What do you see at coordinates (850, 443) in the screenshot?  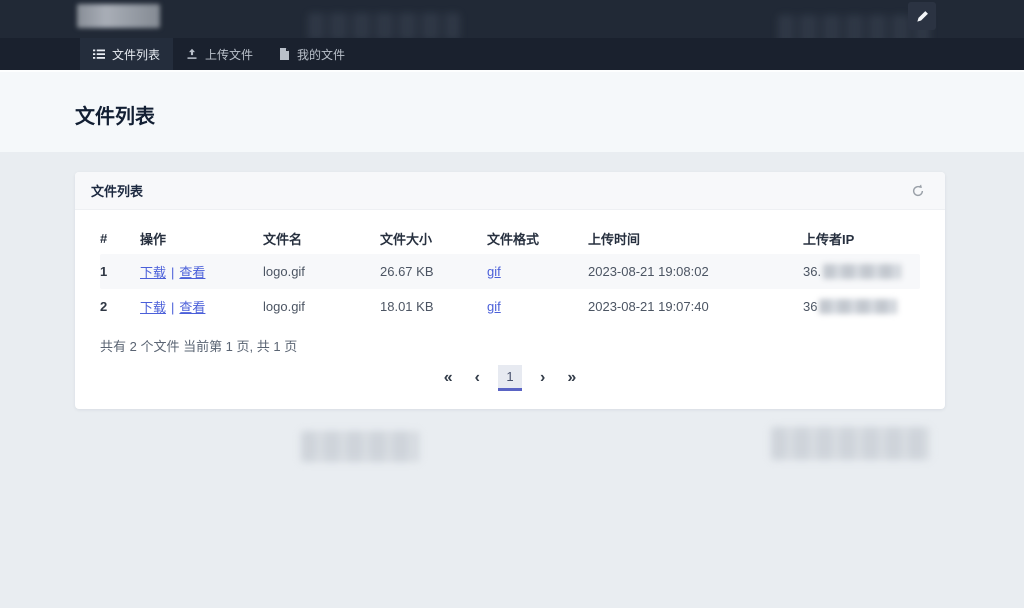 I see `watermark-bottom-right` at bounding box center [850, 443].